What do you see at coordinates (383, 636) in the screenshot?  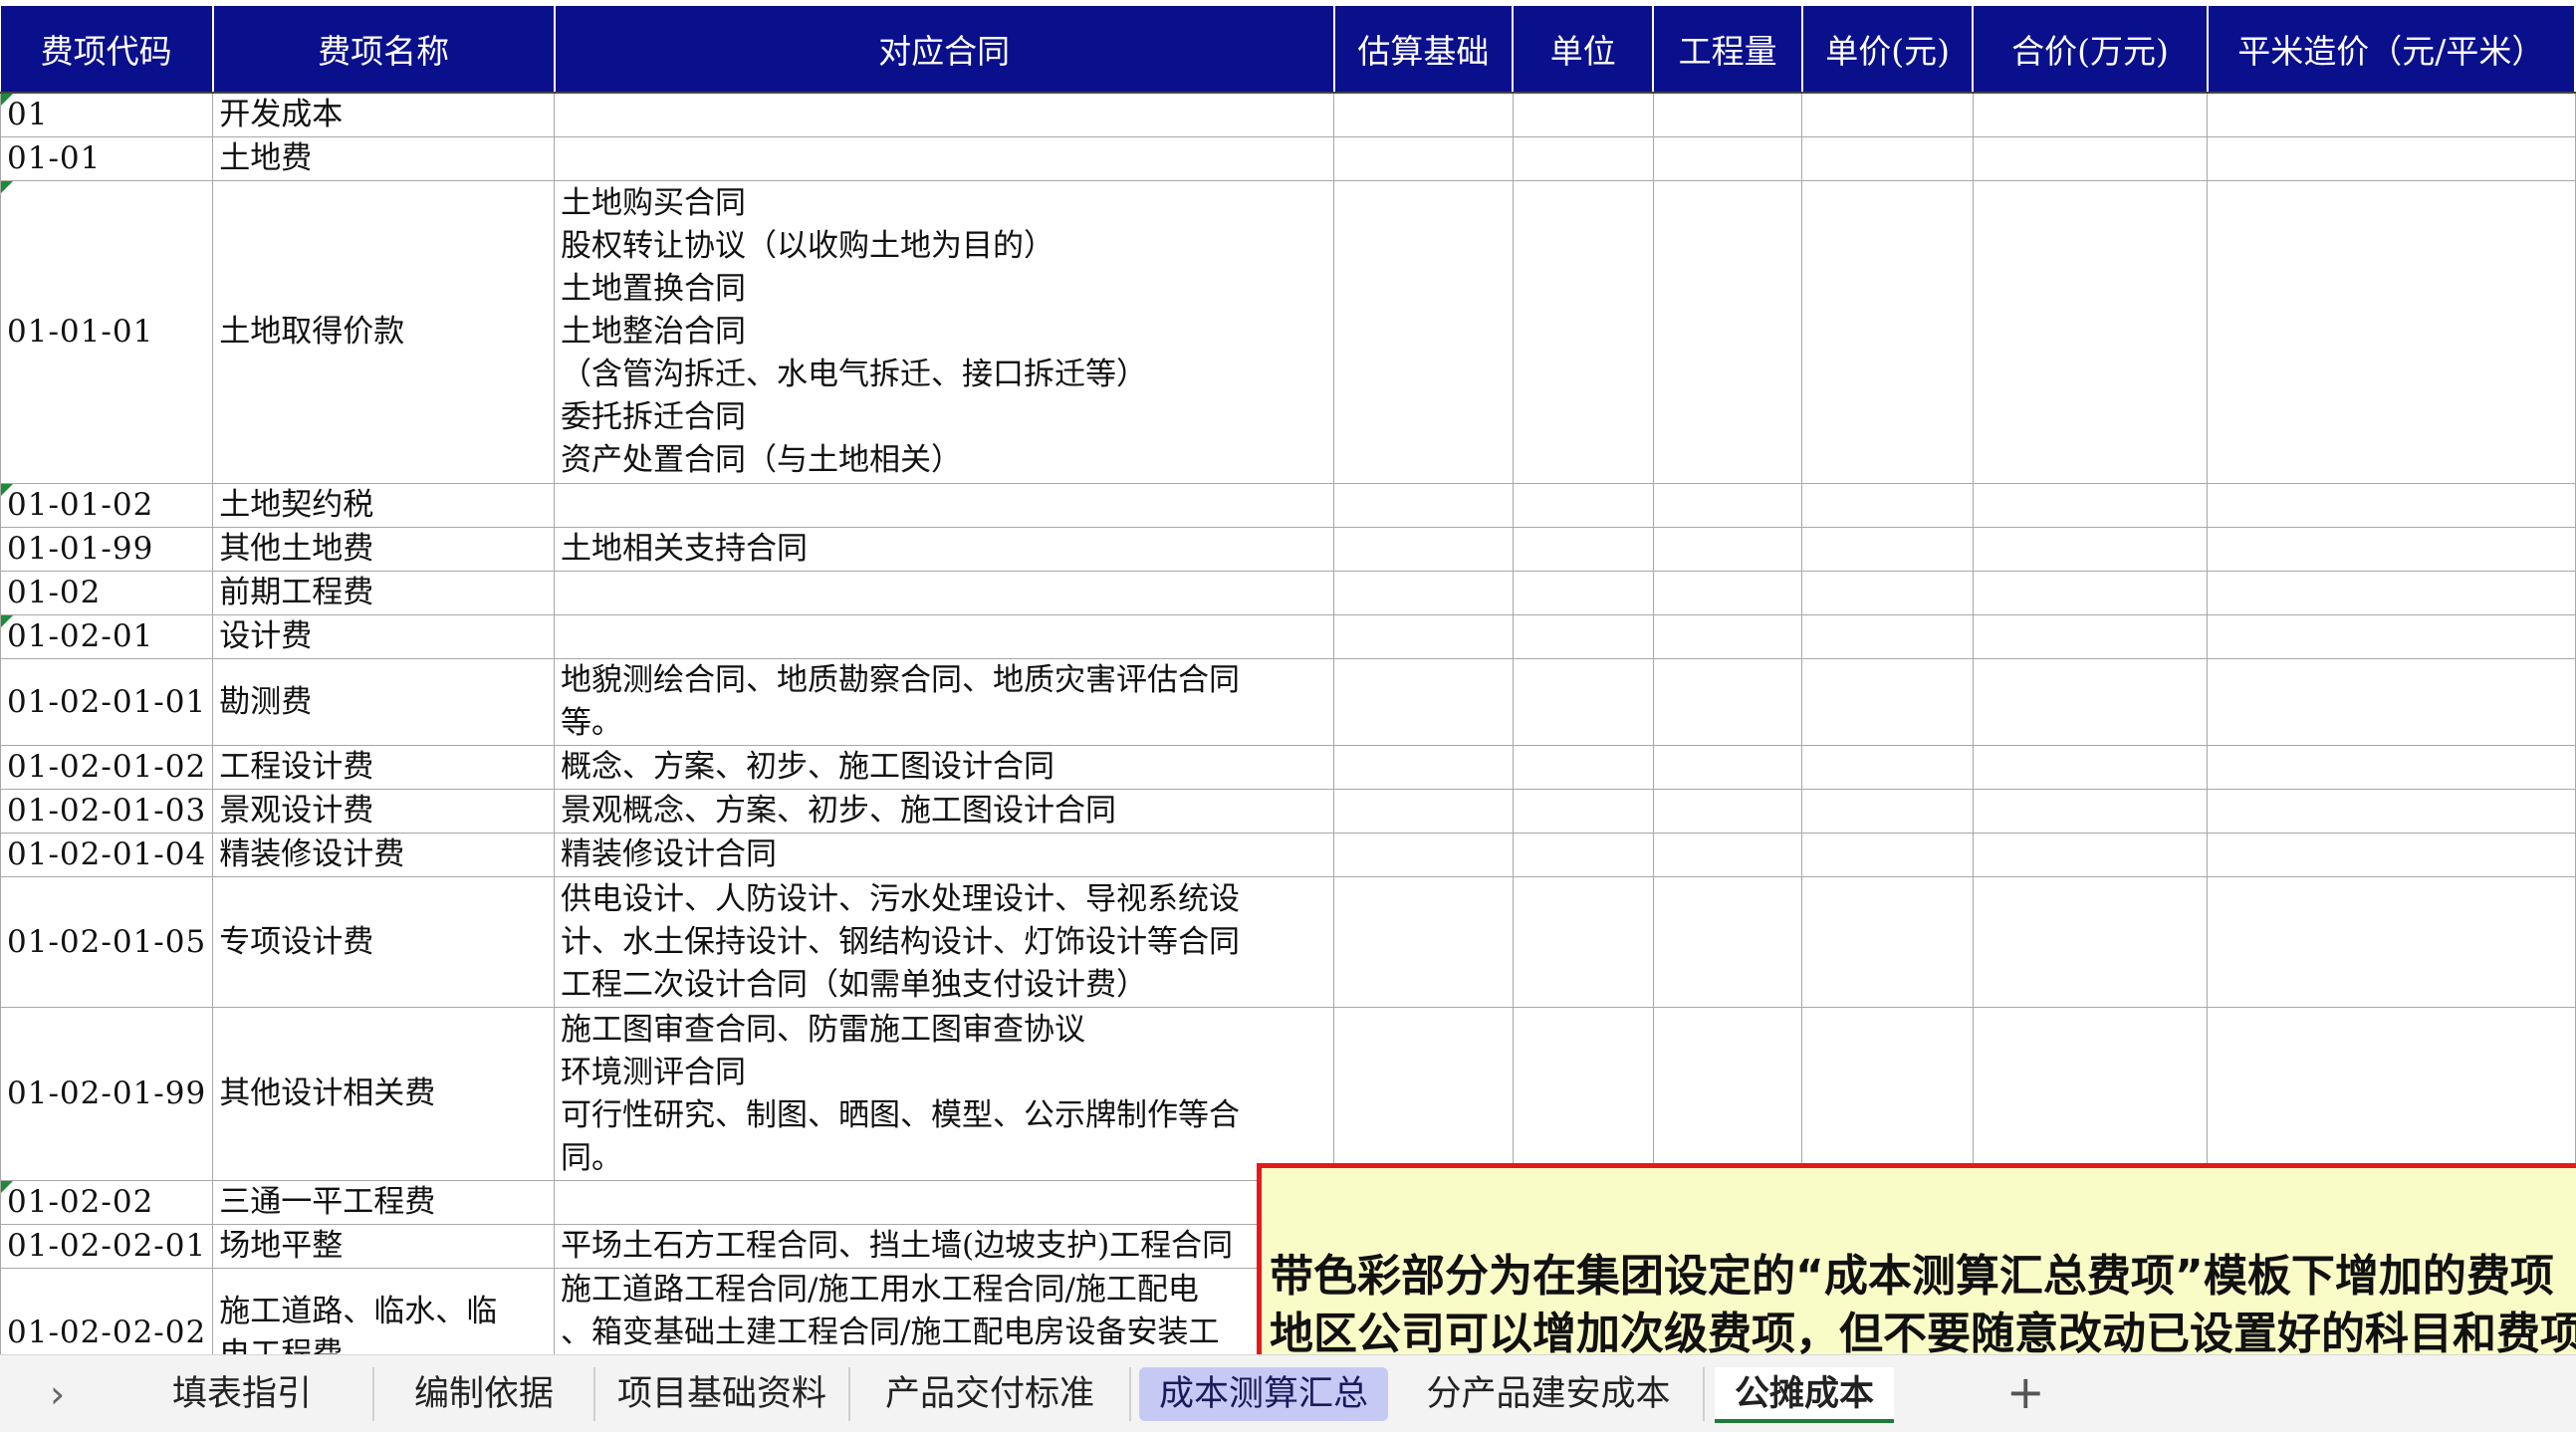 I see `cell-name: 设计费` at bounding box center [383, 636].